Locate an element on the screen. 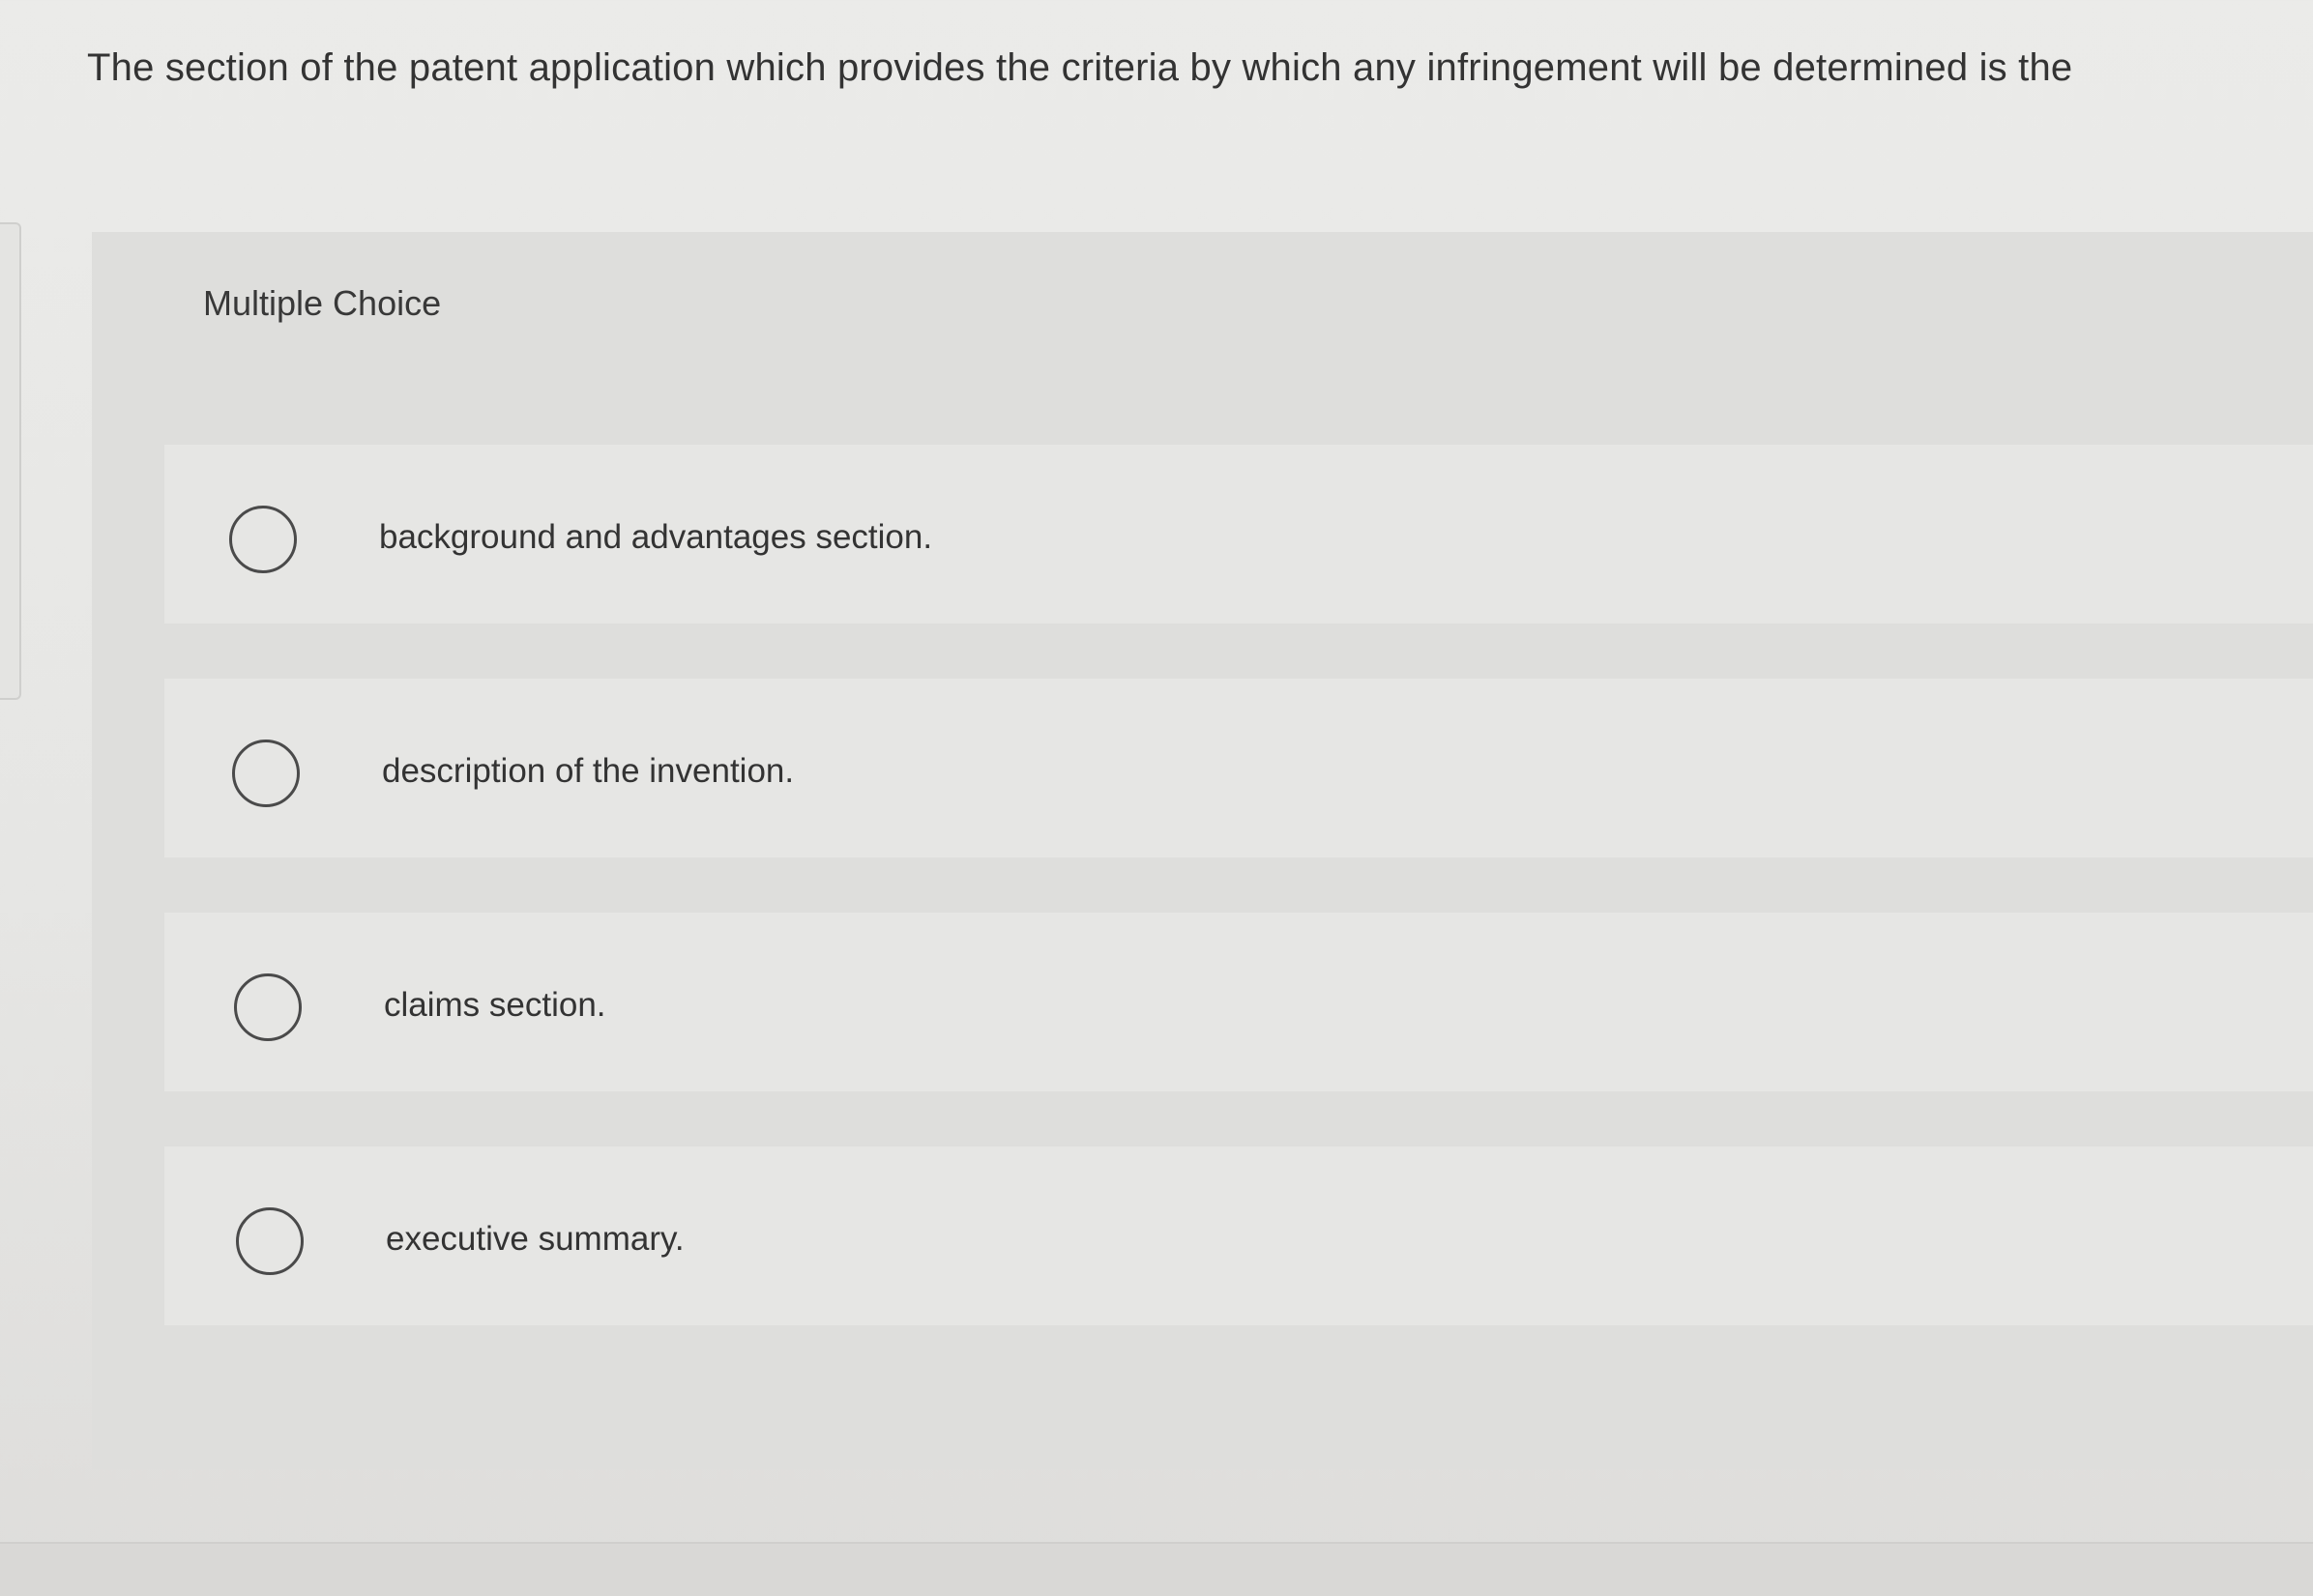 This screenshot has width=2313, height=1596. answer-option-2: description of the invention. is located at coordinates (1239, 768).